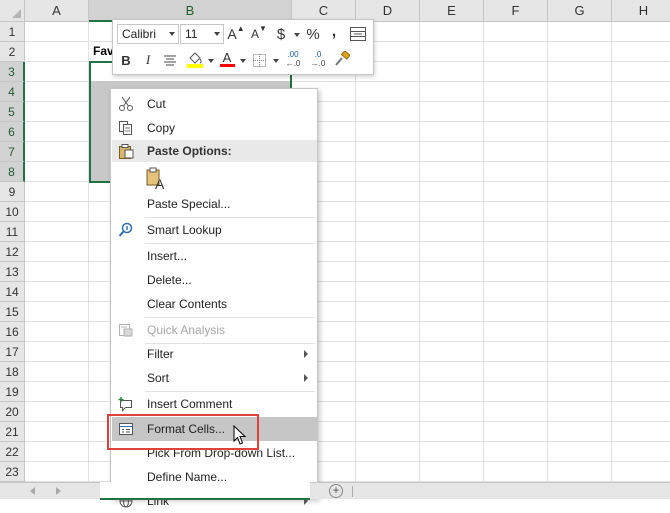 This screenshot has height=513, width=670. I want to click on scroll-left-icon, so click(32, 491).